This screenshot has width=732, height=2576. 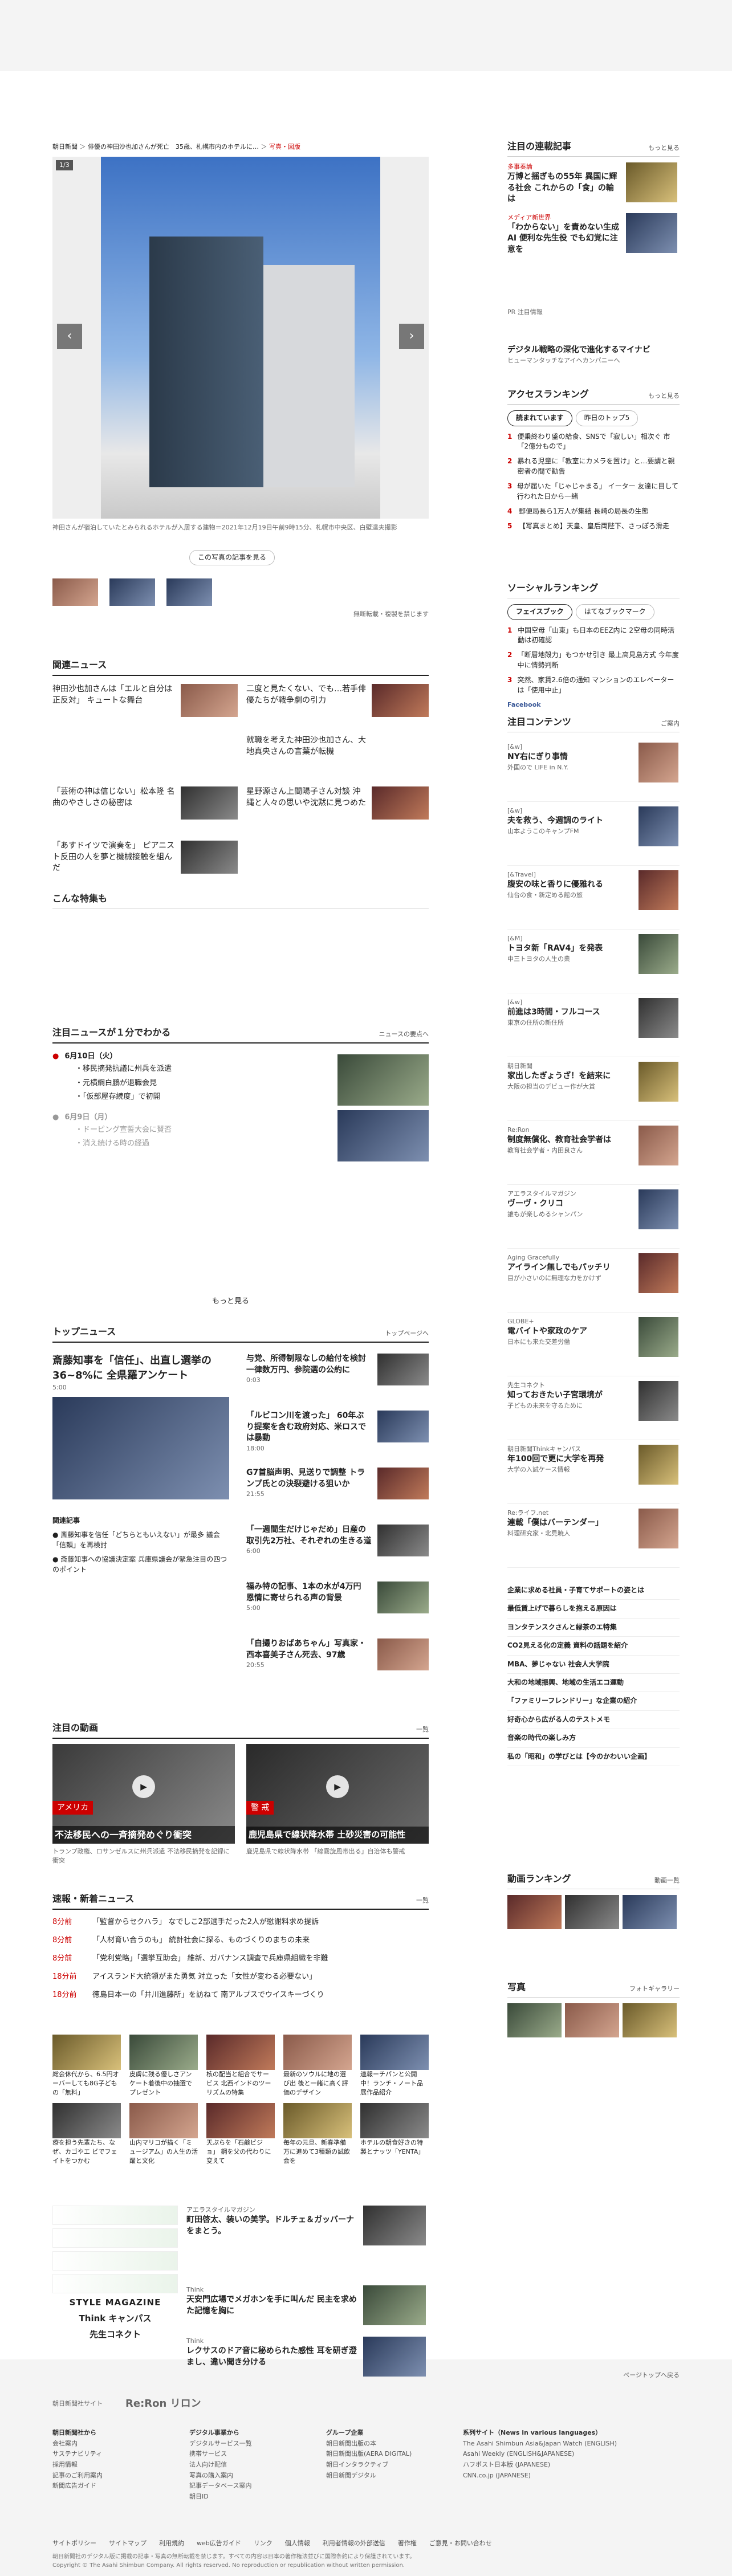 I want to click on sensei-connect-logo: 先生コネクト, so click(x=115, y=2335).